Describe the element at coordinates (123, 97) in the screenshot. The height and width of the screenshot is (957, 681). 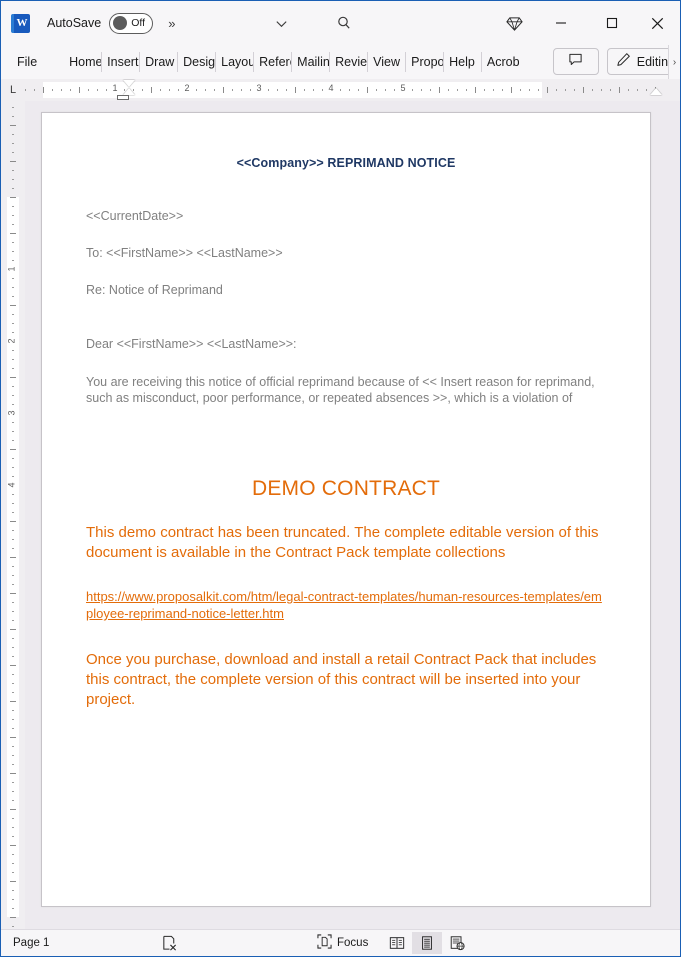
I see `left-indent-marker` at that location.